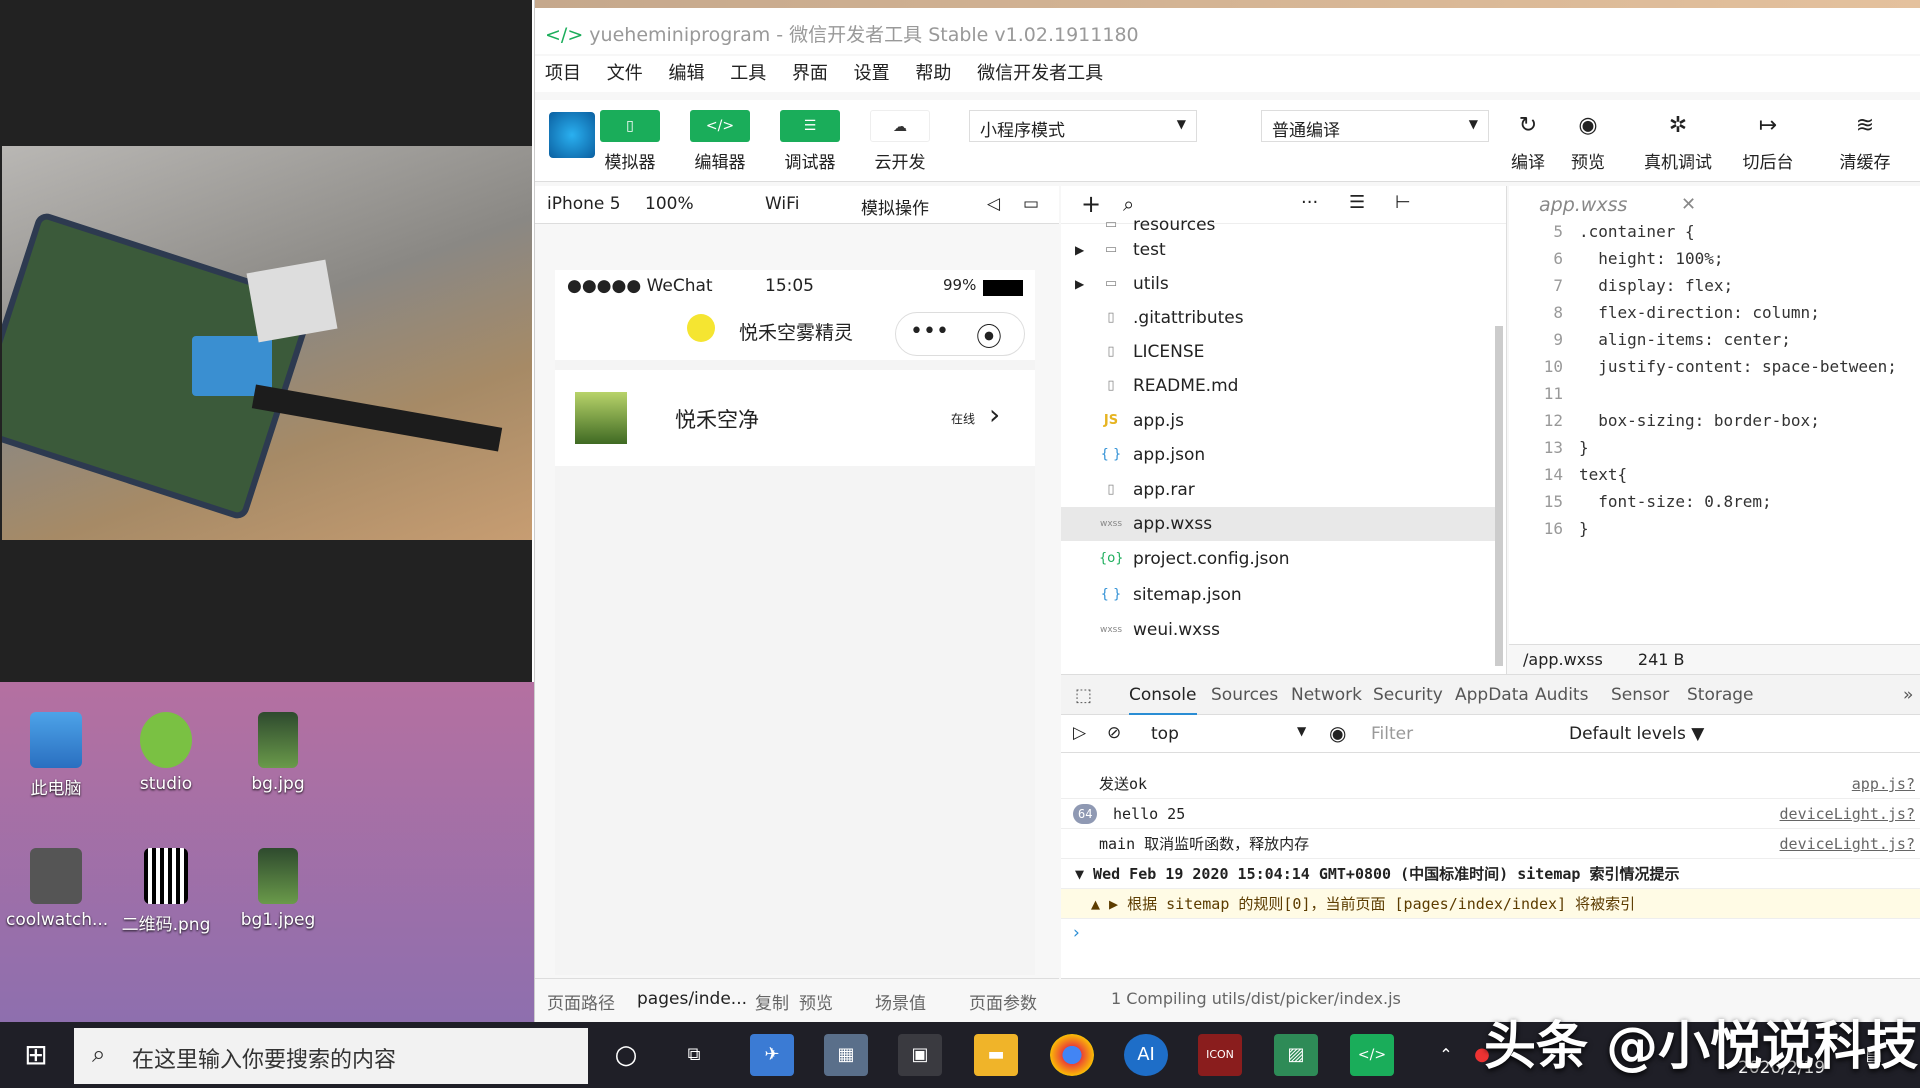 Image resolution: width=1920 pixels, height=1088 pixels. What do you see at coordinates (686, 73) in the screenshot?
I see `menu-edit: 编辑` at bounding box center [686, 73].